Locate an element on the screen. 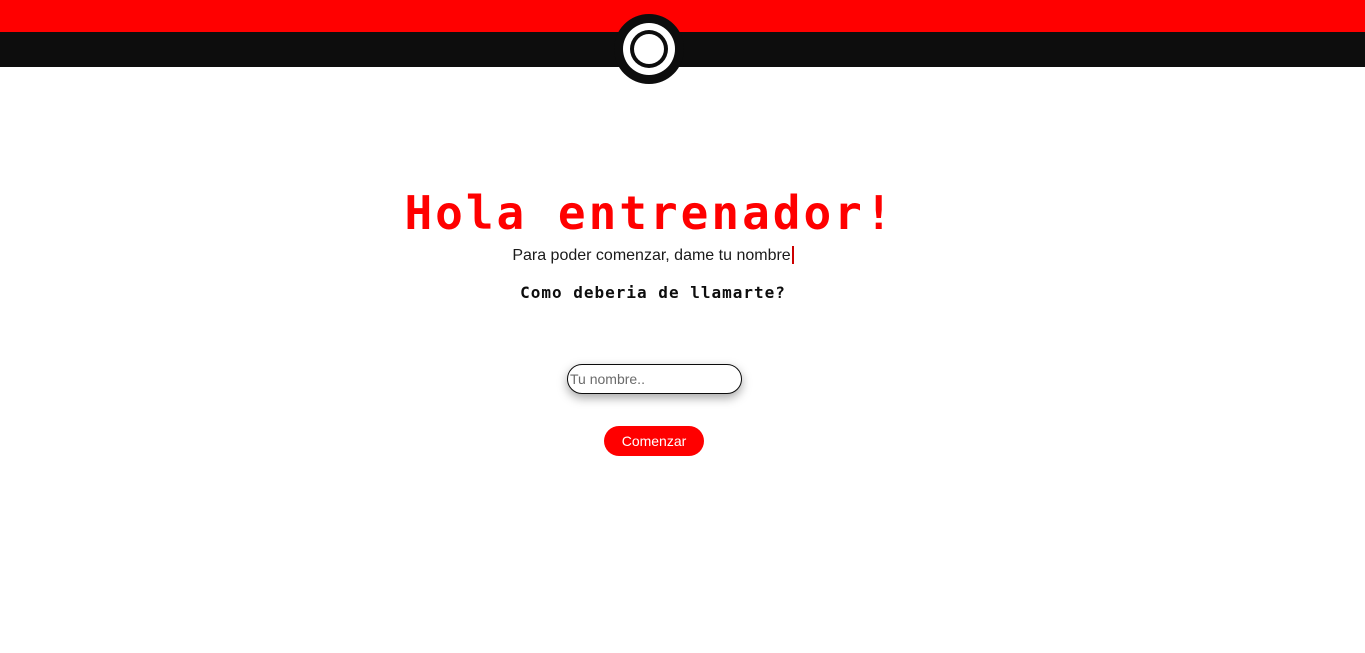 This screenshot has height=653, width=1365. name-input is located at coordinates (654, 379).